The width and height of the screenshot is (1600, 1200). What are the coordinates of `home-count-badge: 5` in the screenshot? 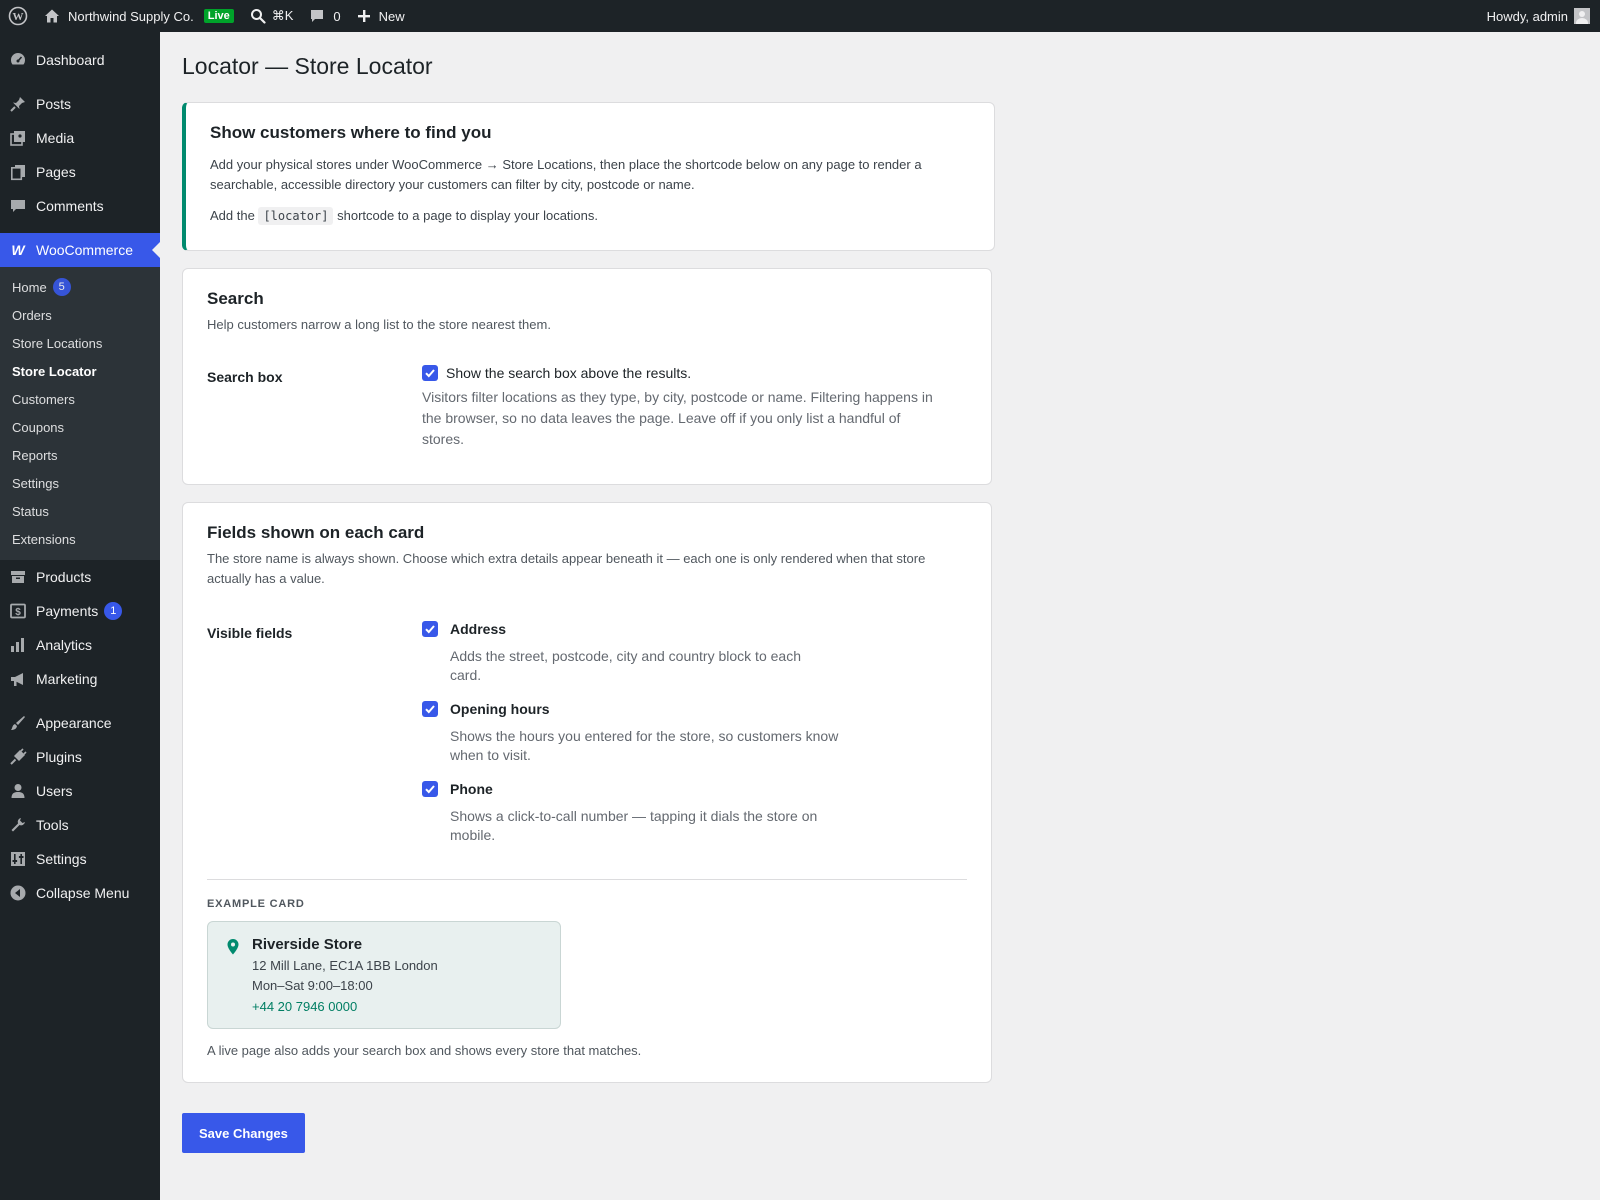 It's located at (61, 287).